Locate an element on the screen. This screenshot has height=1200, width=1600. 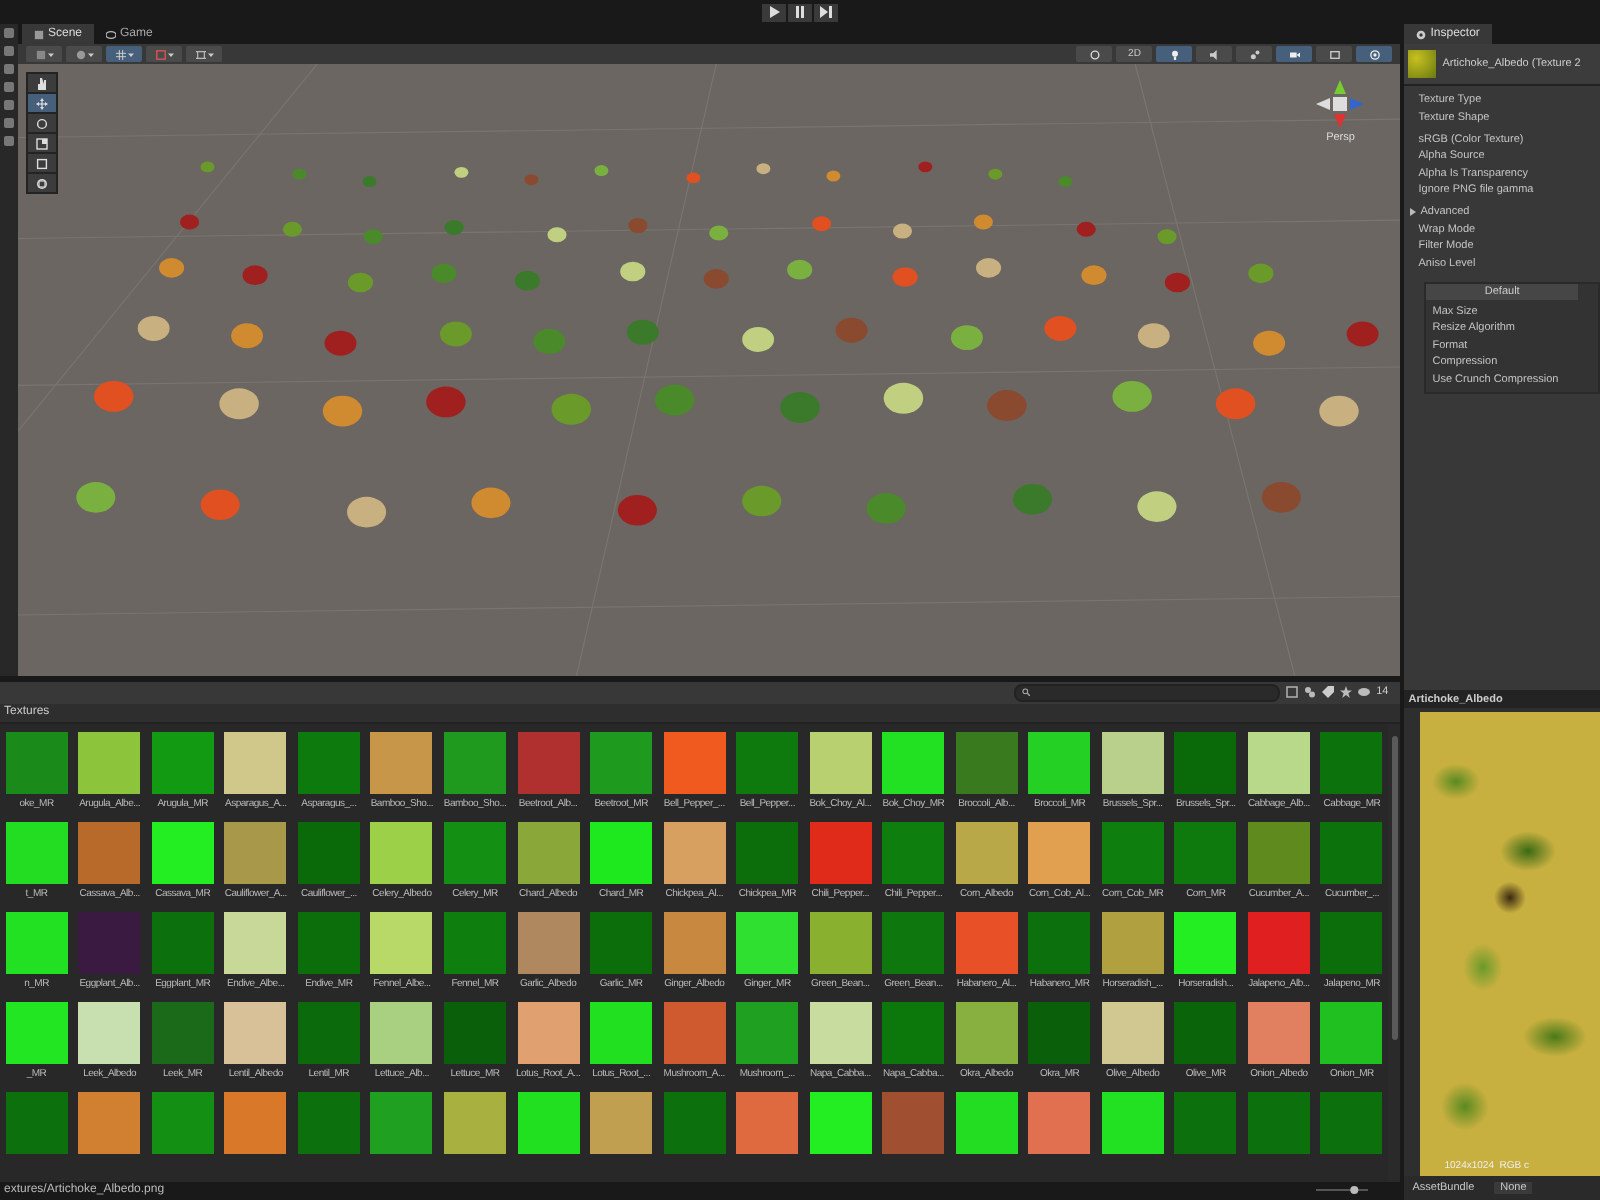
label-icon is located at coordinates (1328, 692).